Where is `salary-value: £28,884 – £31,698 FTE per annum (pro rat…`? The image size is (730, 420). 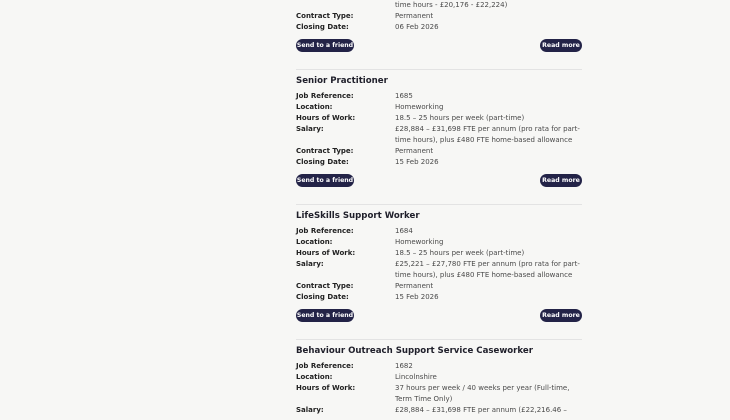 salary-value: £28,884 – £31,698 FTE per annum (pro rat… is located at coordinates (487, 134).